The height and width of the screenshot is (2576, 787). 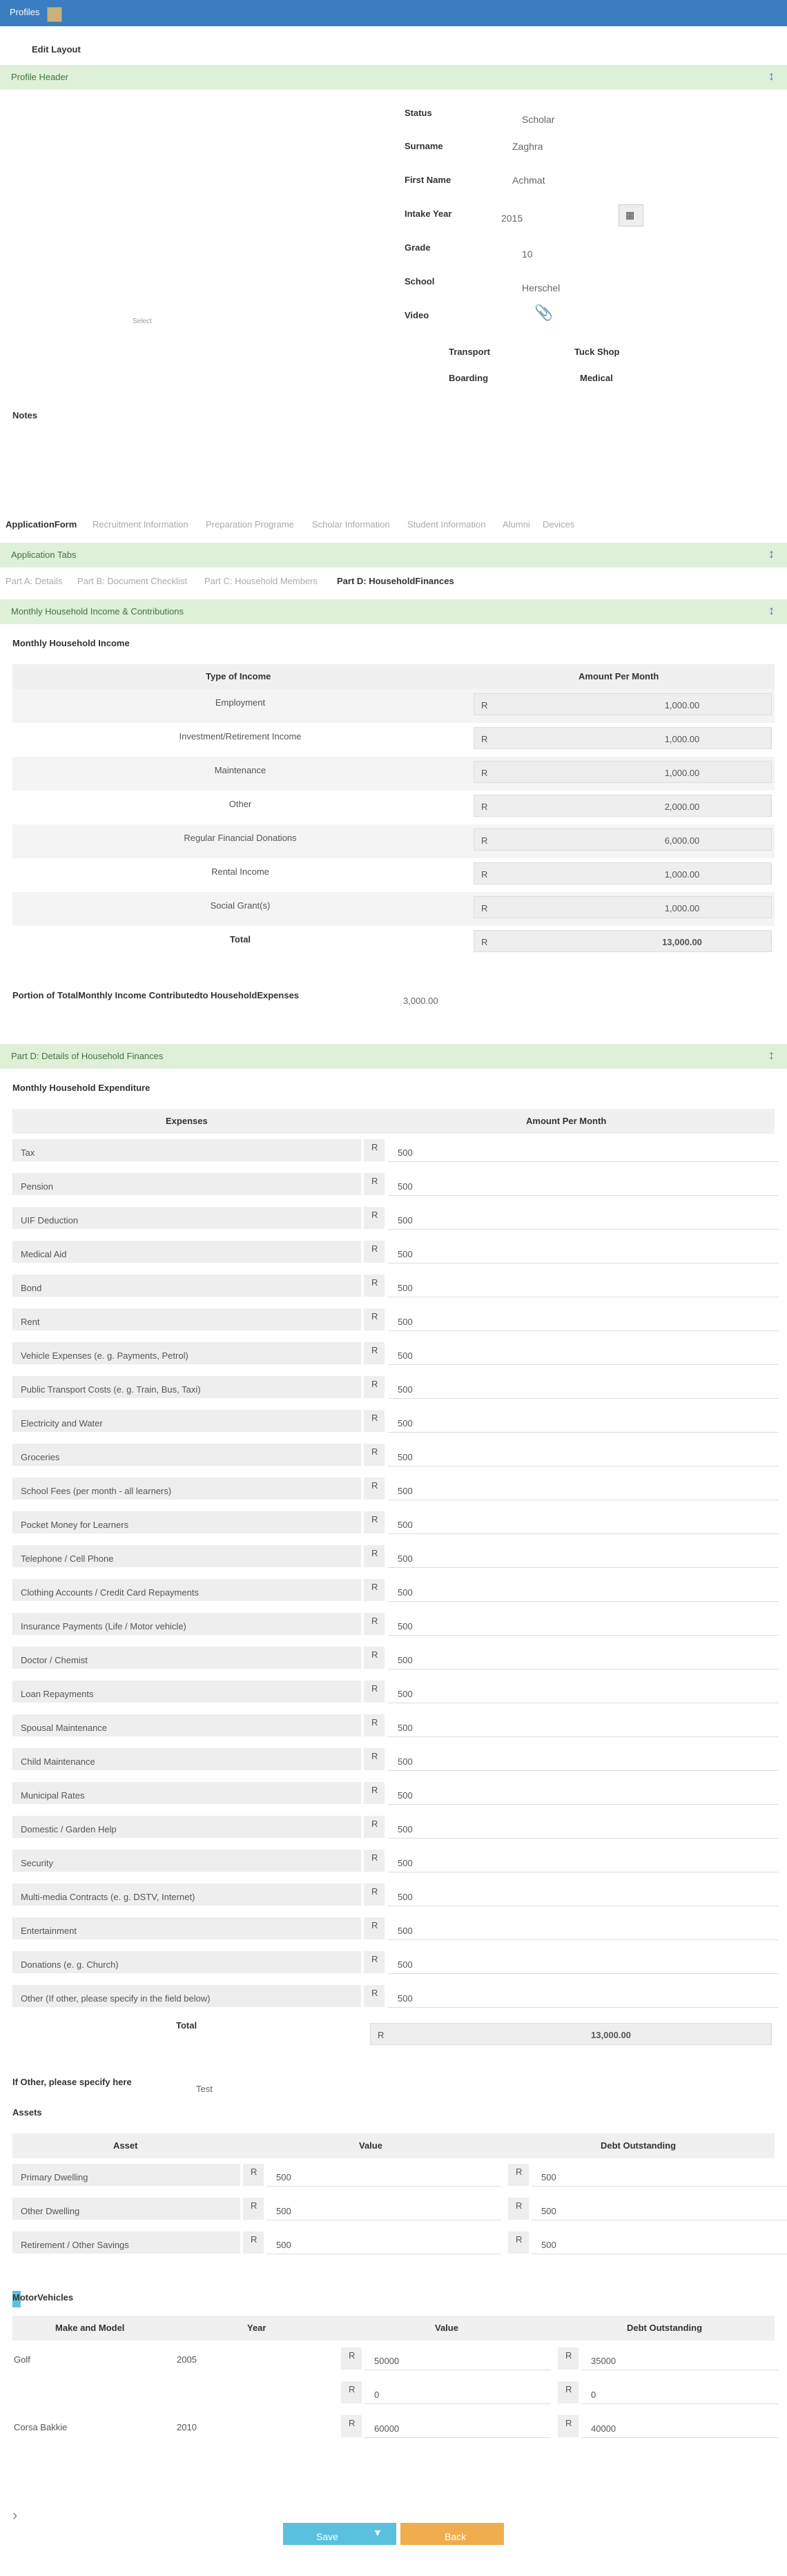 What do you see at coordinates (517, 524) in the screenshot?
I see `tab-alumni: Alumni` at bounding box center [517, 524].